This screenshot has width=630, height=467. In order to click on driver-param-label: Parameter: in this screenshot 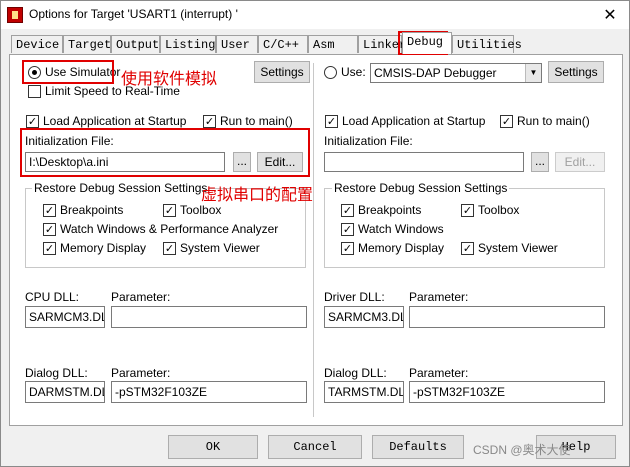, I will do `click(439, 297)`.